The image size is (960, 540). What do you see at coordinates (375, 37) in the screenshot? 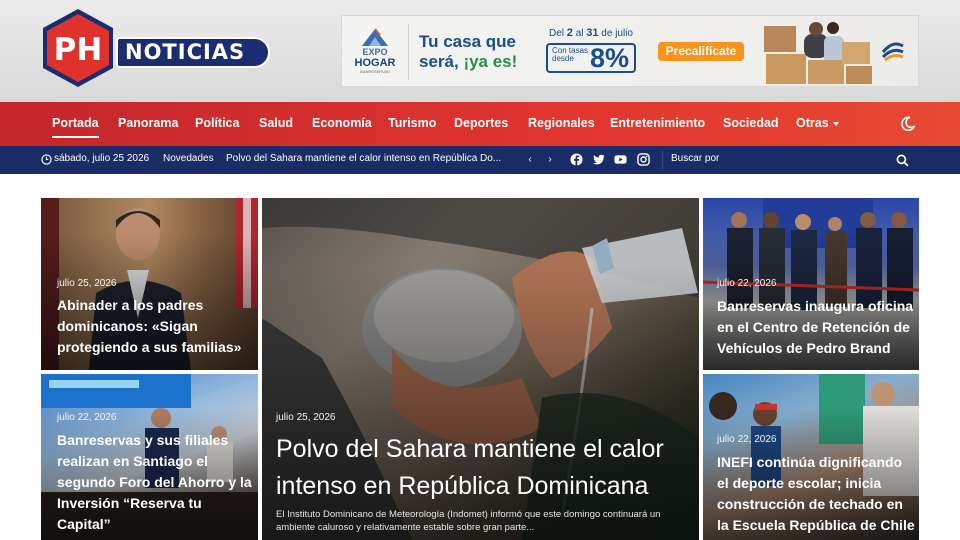
I see `house-icon` at bounding box center [375, 37].